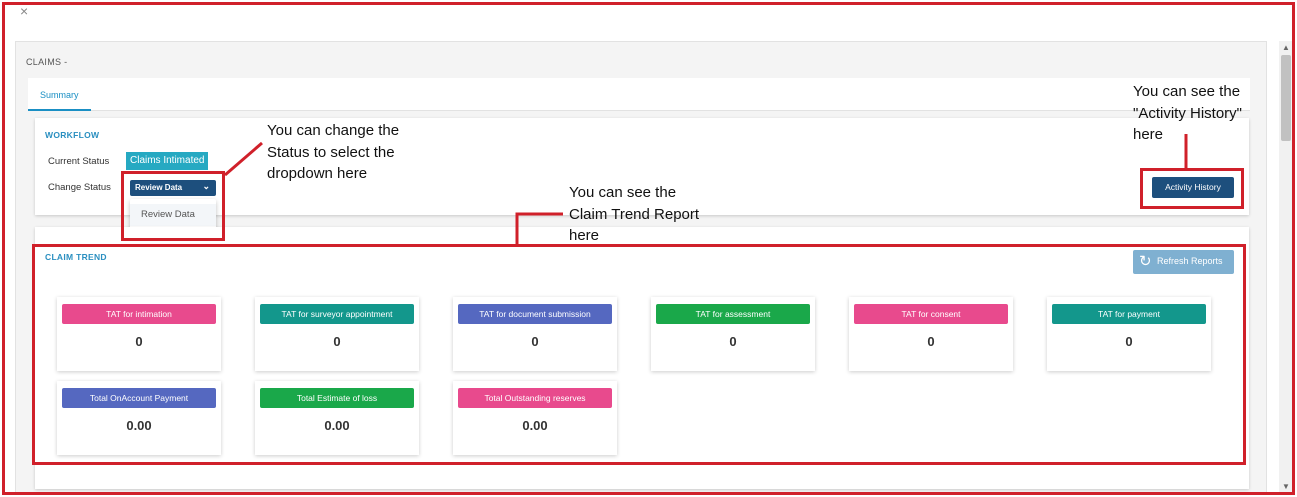  What do you see at coordinates (539, 228) in the screenshot?
I see `trend-connector` at bounding box center [539, 228].